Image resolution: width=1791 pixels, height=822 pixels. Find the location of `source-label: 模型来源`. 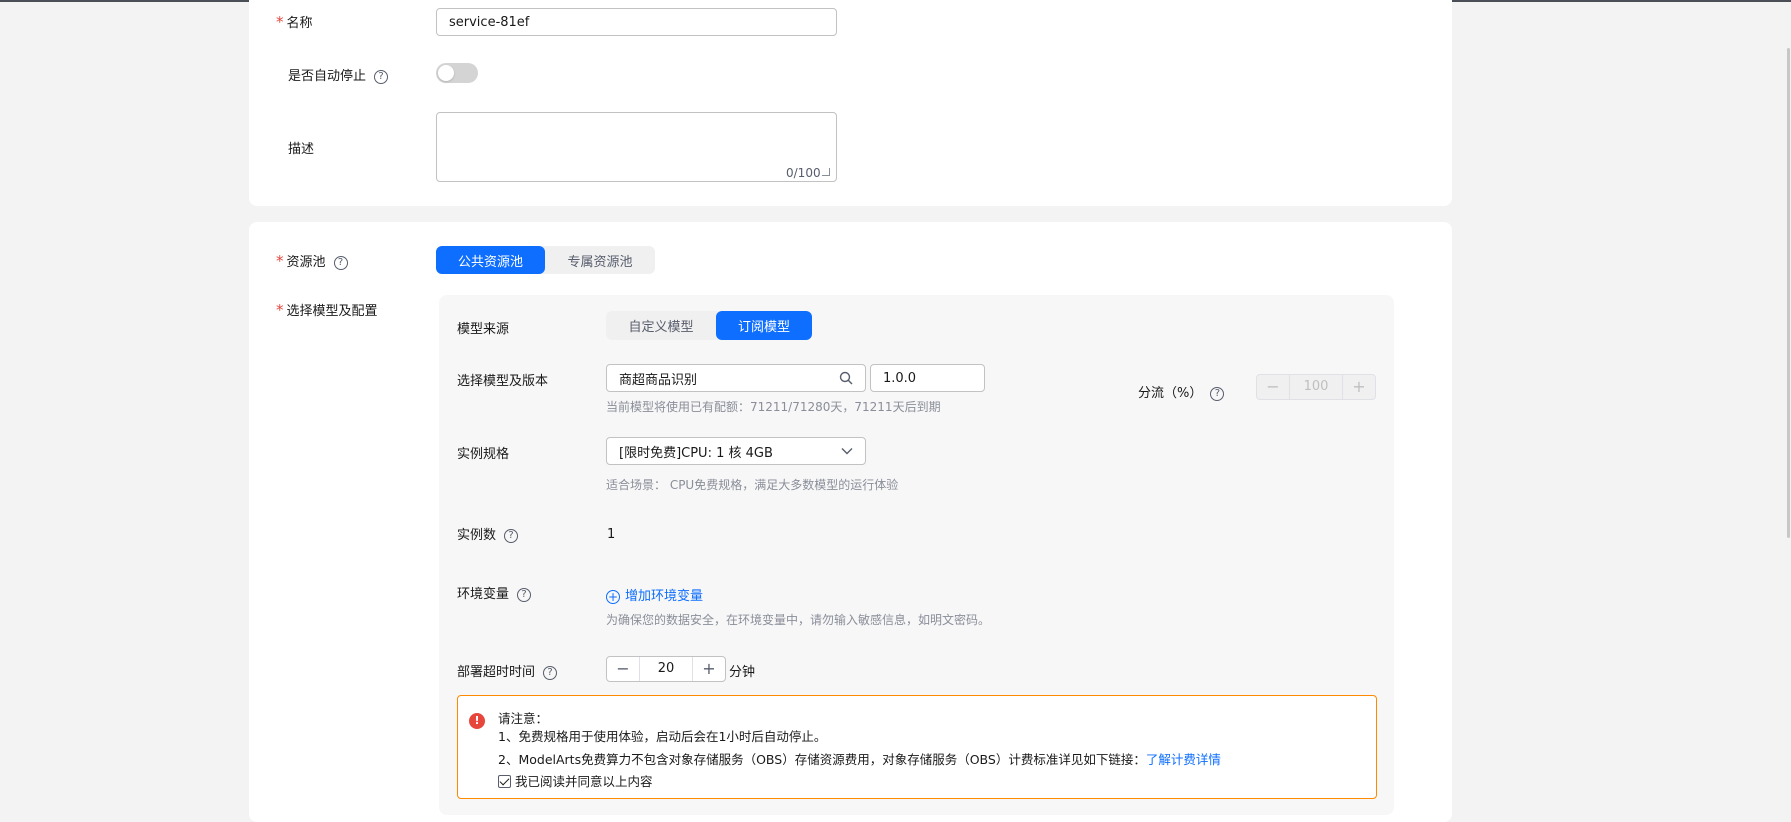

source-label: 模型来源 is located at coordinates (483, 329).